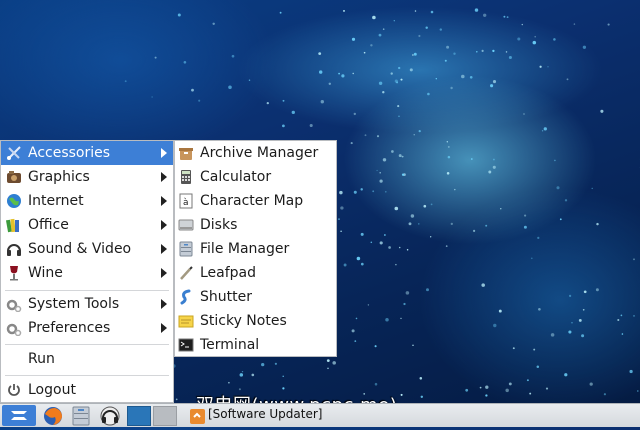 This screenshot has width=640, height=430. I want to click on submenu-item-label: Calculator, so click(235, 177).